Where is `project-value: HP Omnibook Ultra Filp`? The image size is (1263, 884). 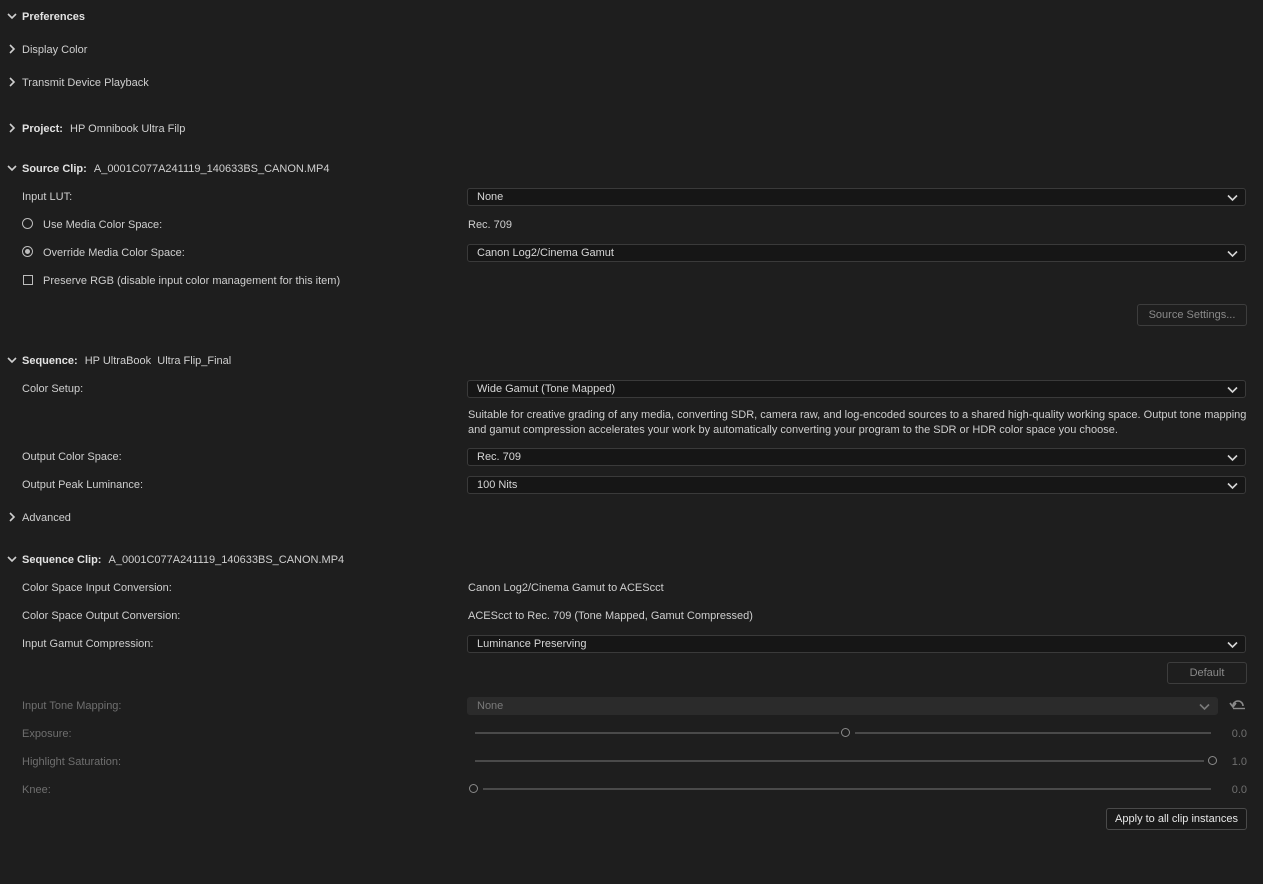
project-value: HP Omnibook Ultra Filp is located at coordinates (128, 129).